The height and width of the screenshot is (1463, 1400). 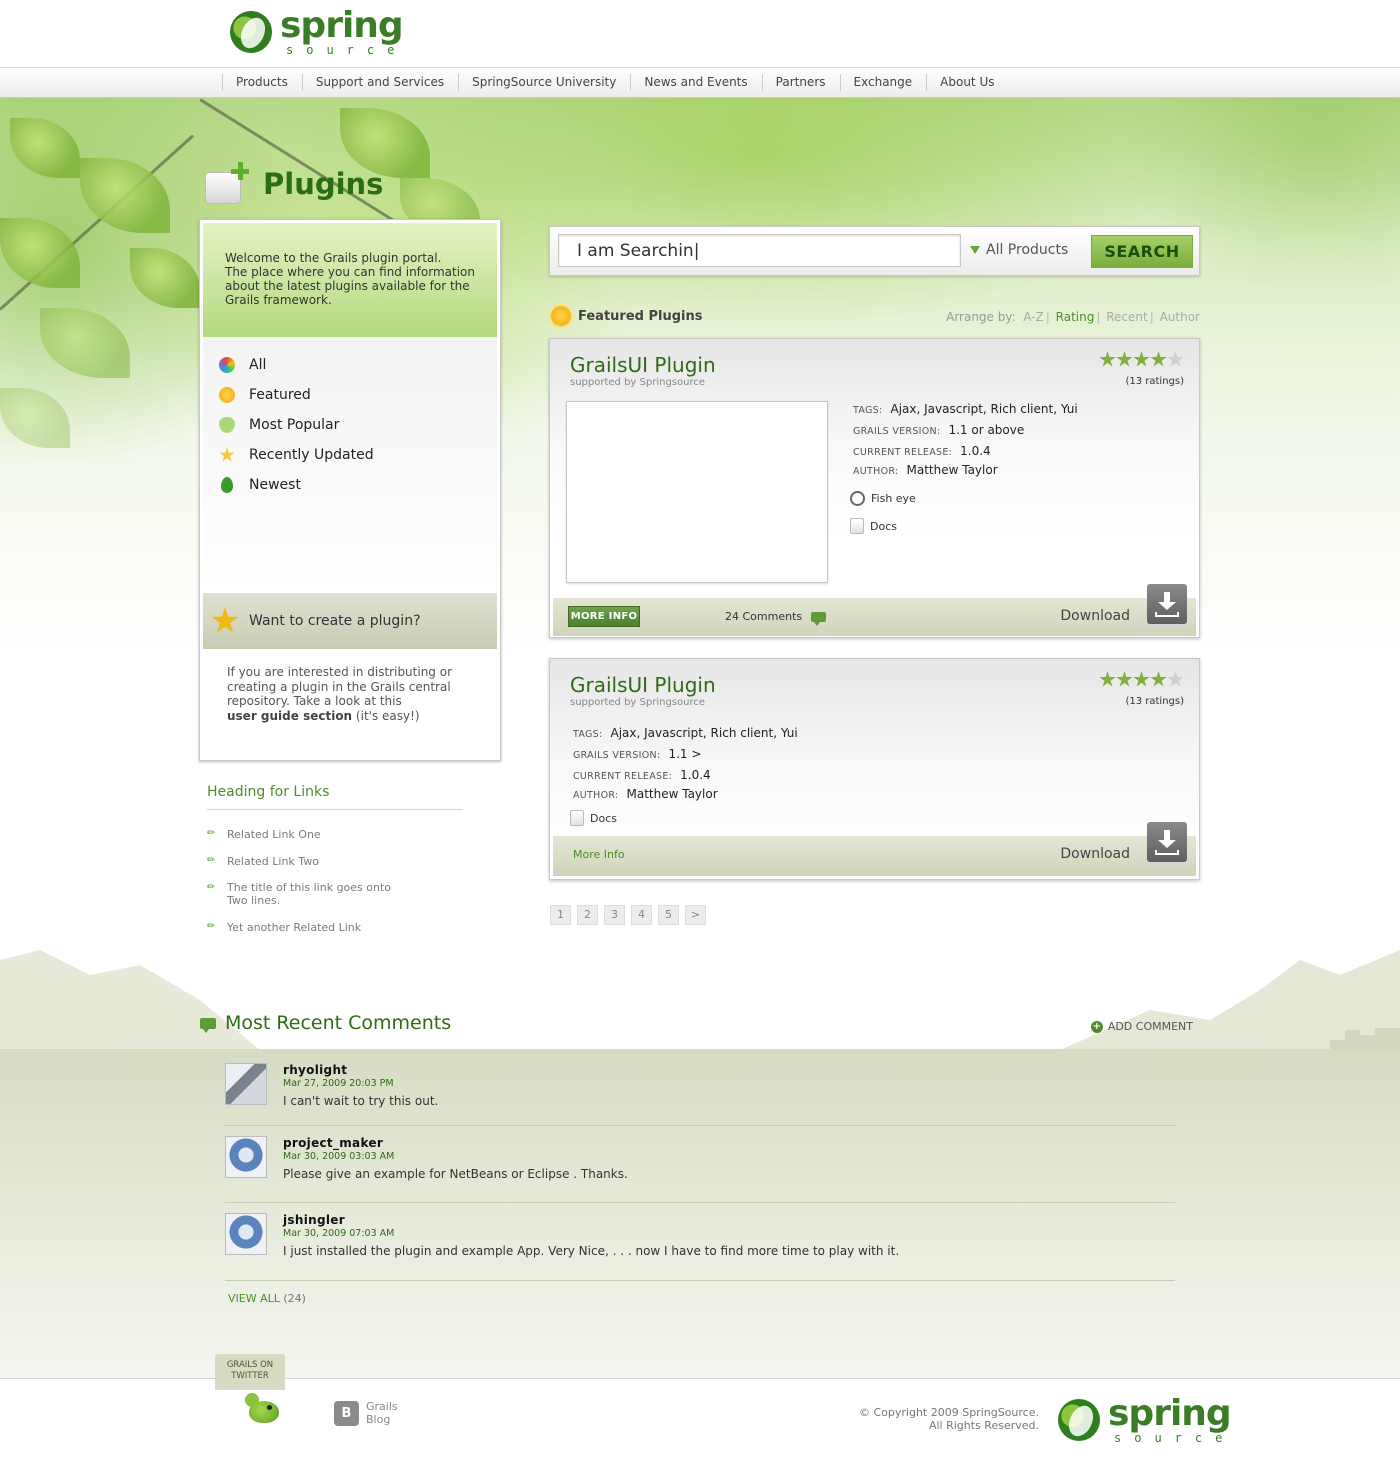 I want to click on fish-eye-icon, so click(x=857, y=498).